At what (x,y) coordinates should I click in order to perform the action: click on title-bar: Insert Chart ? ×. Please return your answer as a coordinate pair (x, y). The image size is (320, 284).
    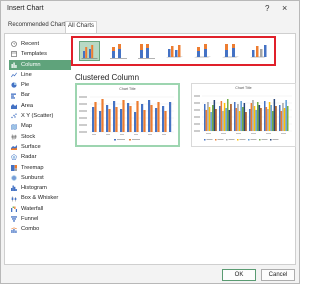
    Looking at the image, I should click on (150, 10).